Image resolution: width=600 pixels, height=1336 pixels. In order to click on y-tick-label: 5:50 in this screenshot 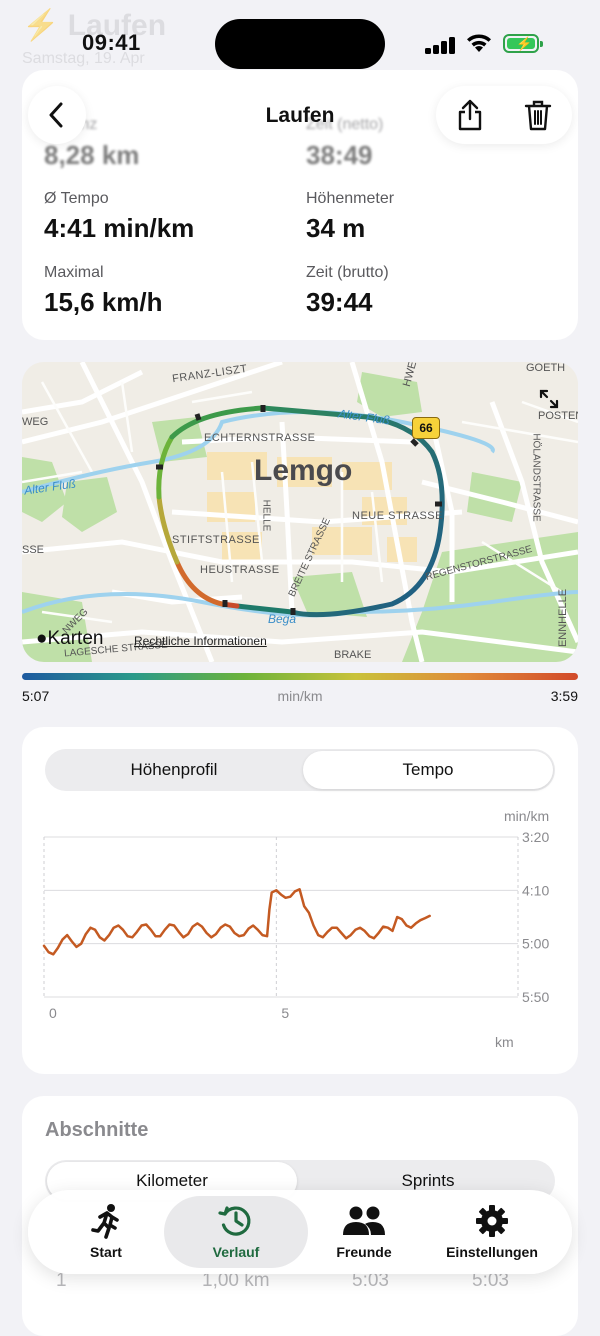, I will do `click(535, 997)`.